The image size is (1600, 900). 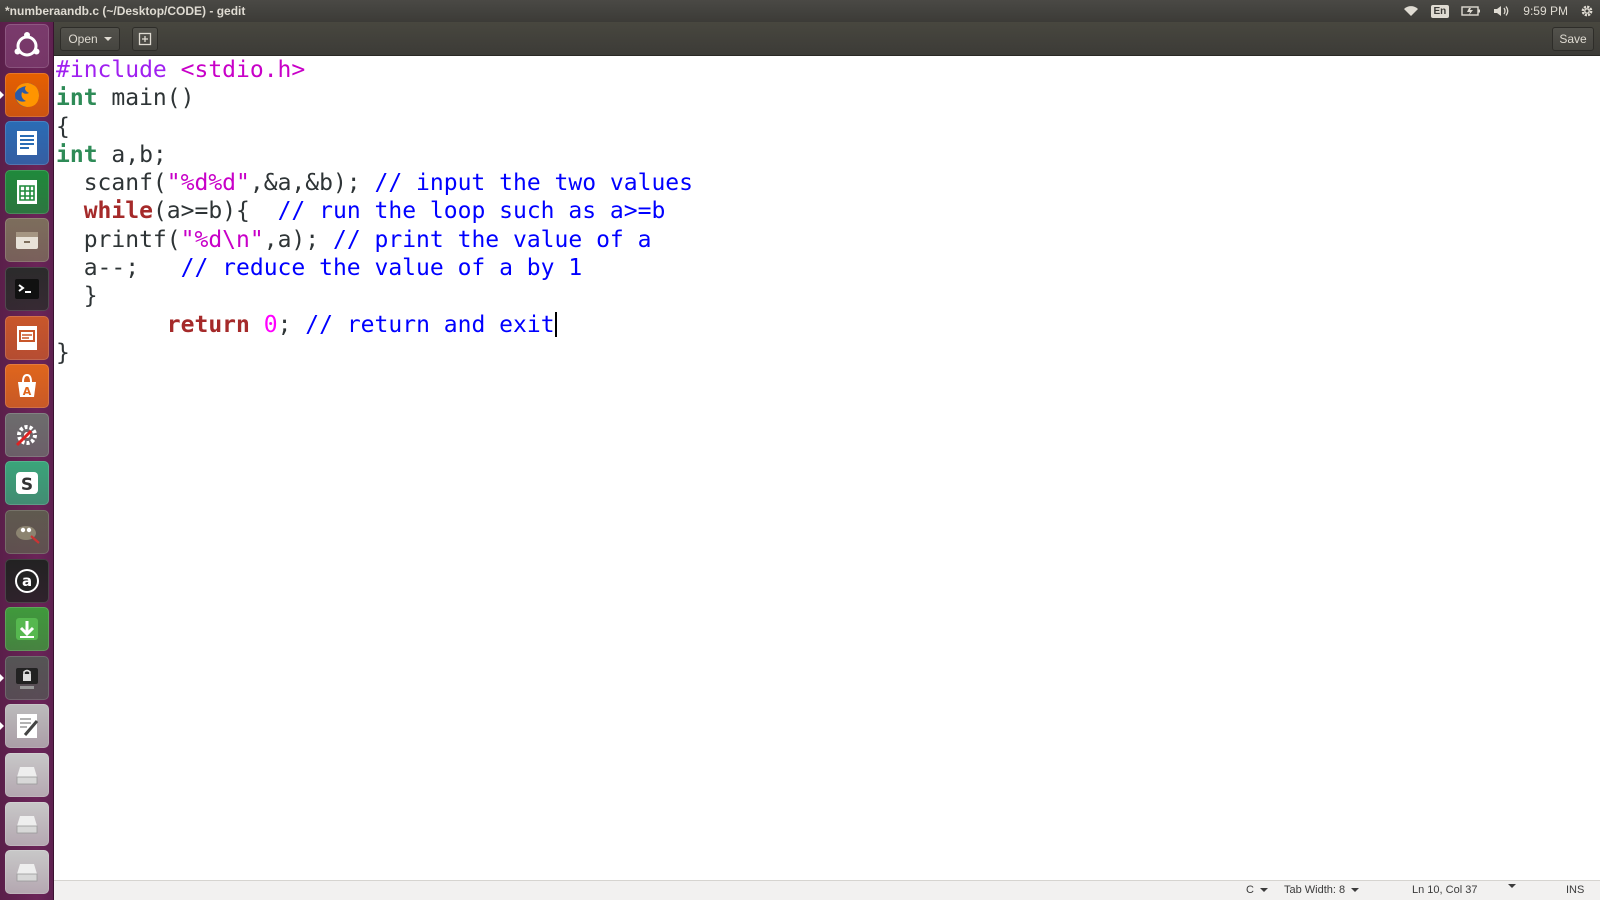 What do you see at coordinates (208, 324) in the screenshot?
I see `code-token: return` at bounding box center [208, 324].